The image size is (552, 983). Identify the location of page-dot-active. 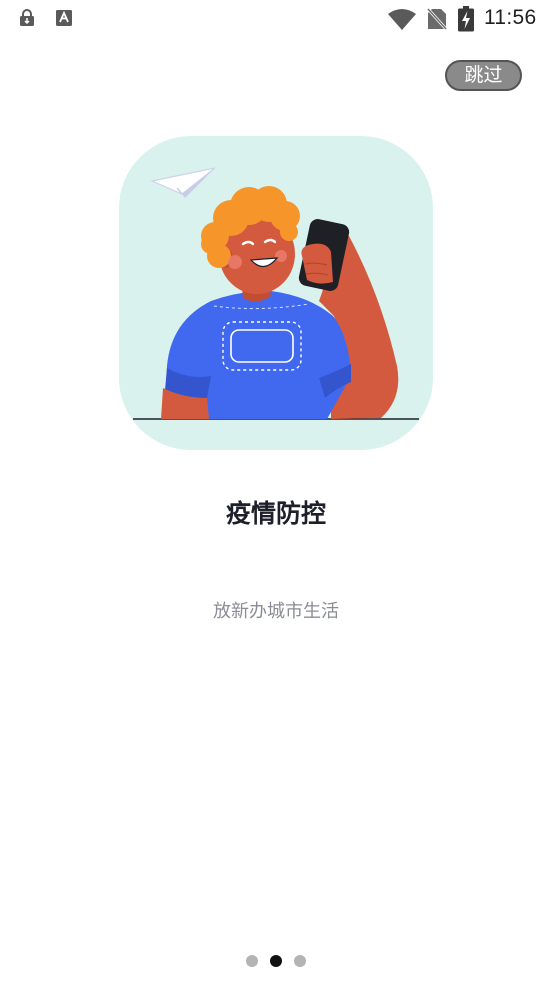
(276, 961).